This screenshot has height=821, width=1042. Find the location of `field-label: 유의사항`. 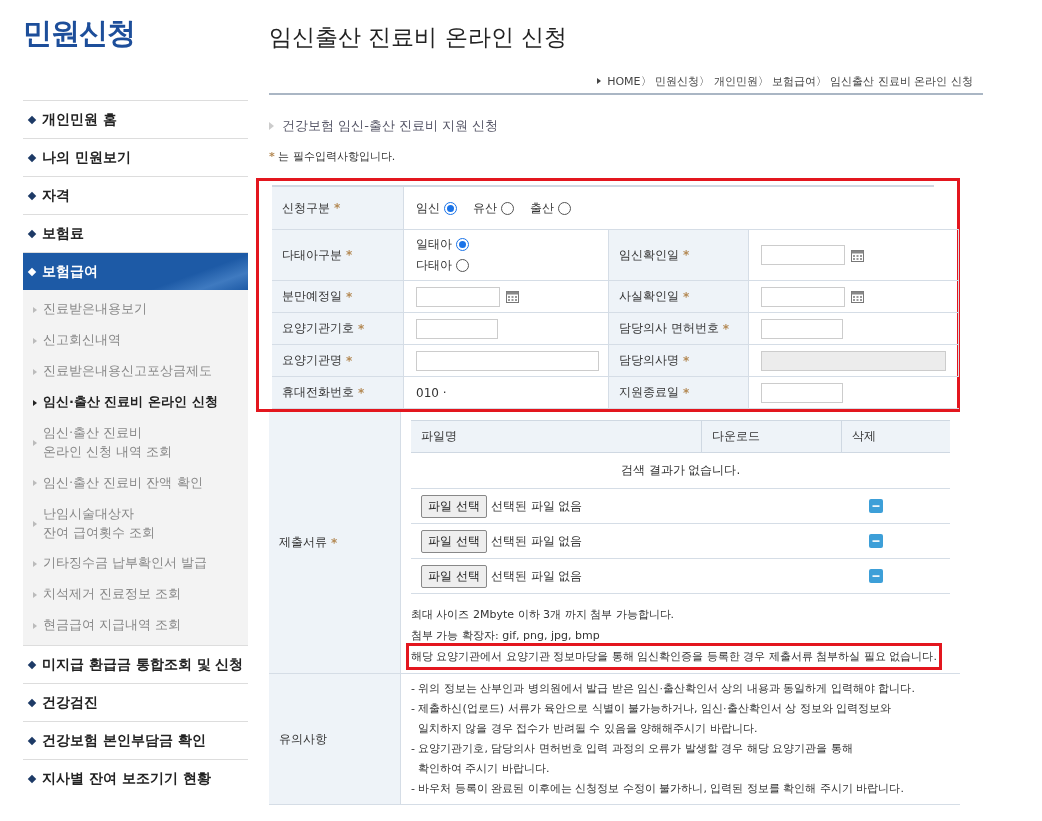

field-label: 유의사항 is located at coordinates (303, 739).